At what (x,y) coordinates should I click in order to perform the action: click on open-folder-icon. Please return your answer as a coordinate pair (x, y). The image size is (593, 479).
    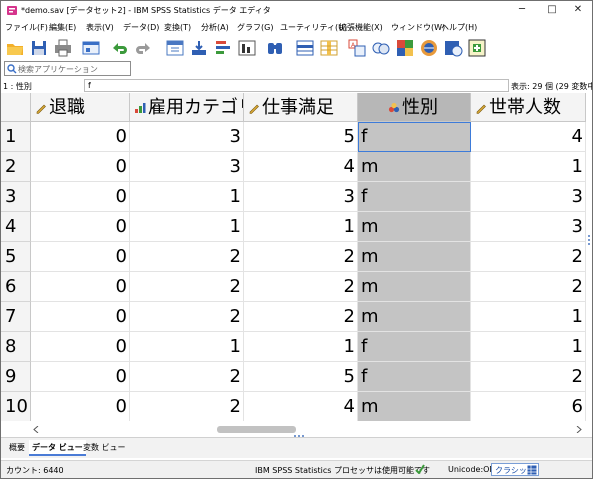
    Looking at the image, I should click on (15, 48).